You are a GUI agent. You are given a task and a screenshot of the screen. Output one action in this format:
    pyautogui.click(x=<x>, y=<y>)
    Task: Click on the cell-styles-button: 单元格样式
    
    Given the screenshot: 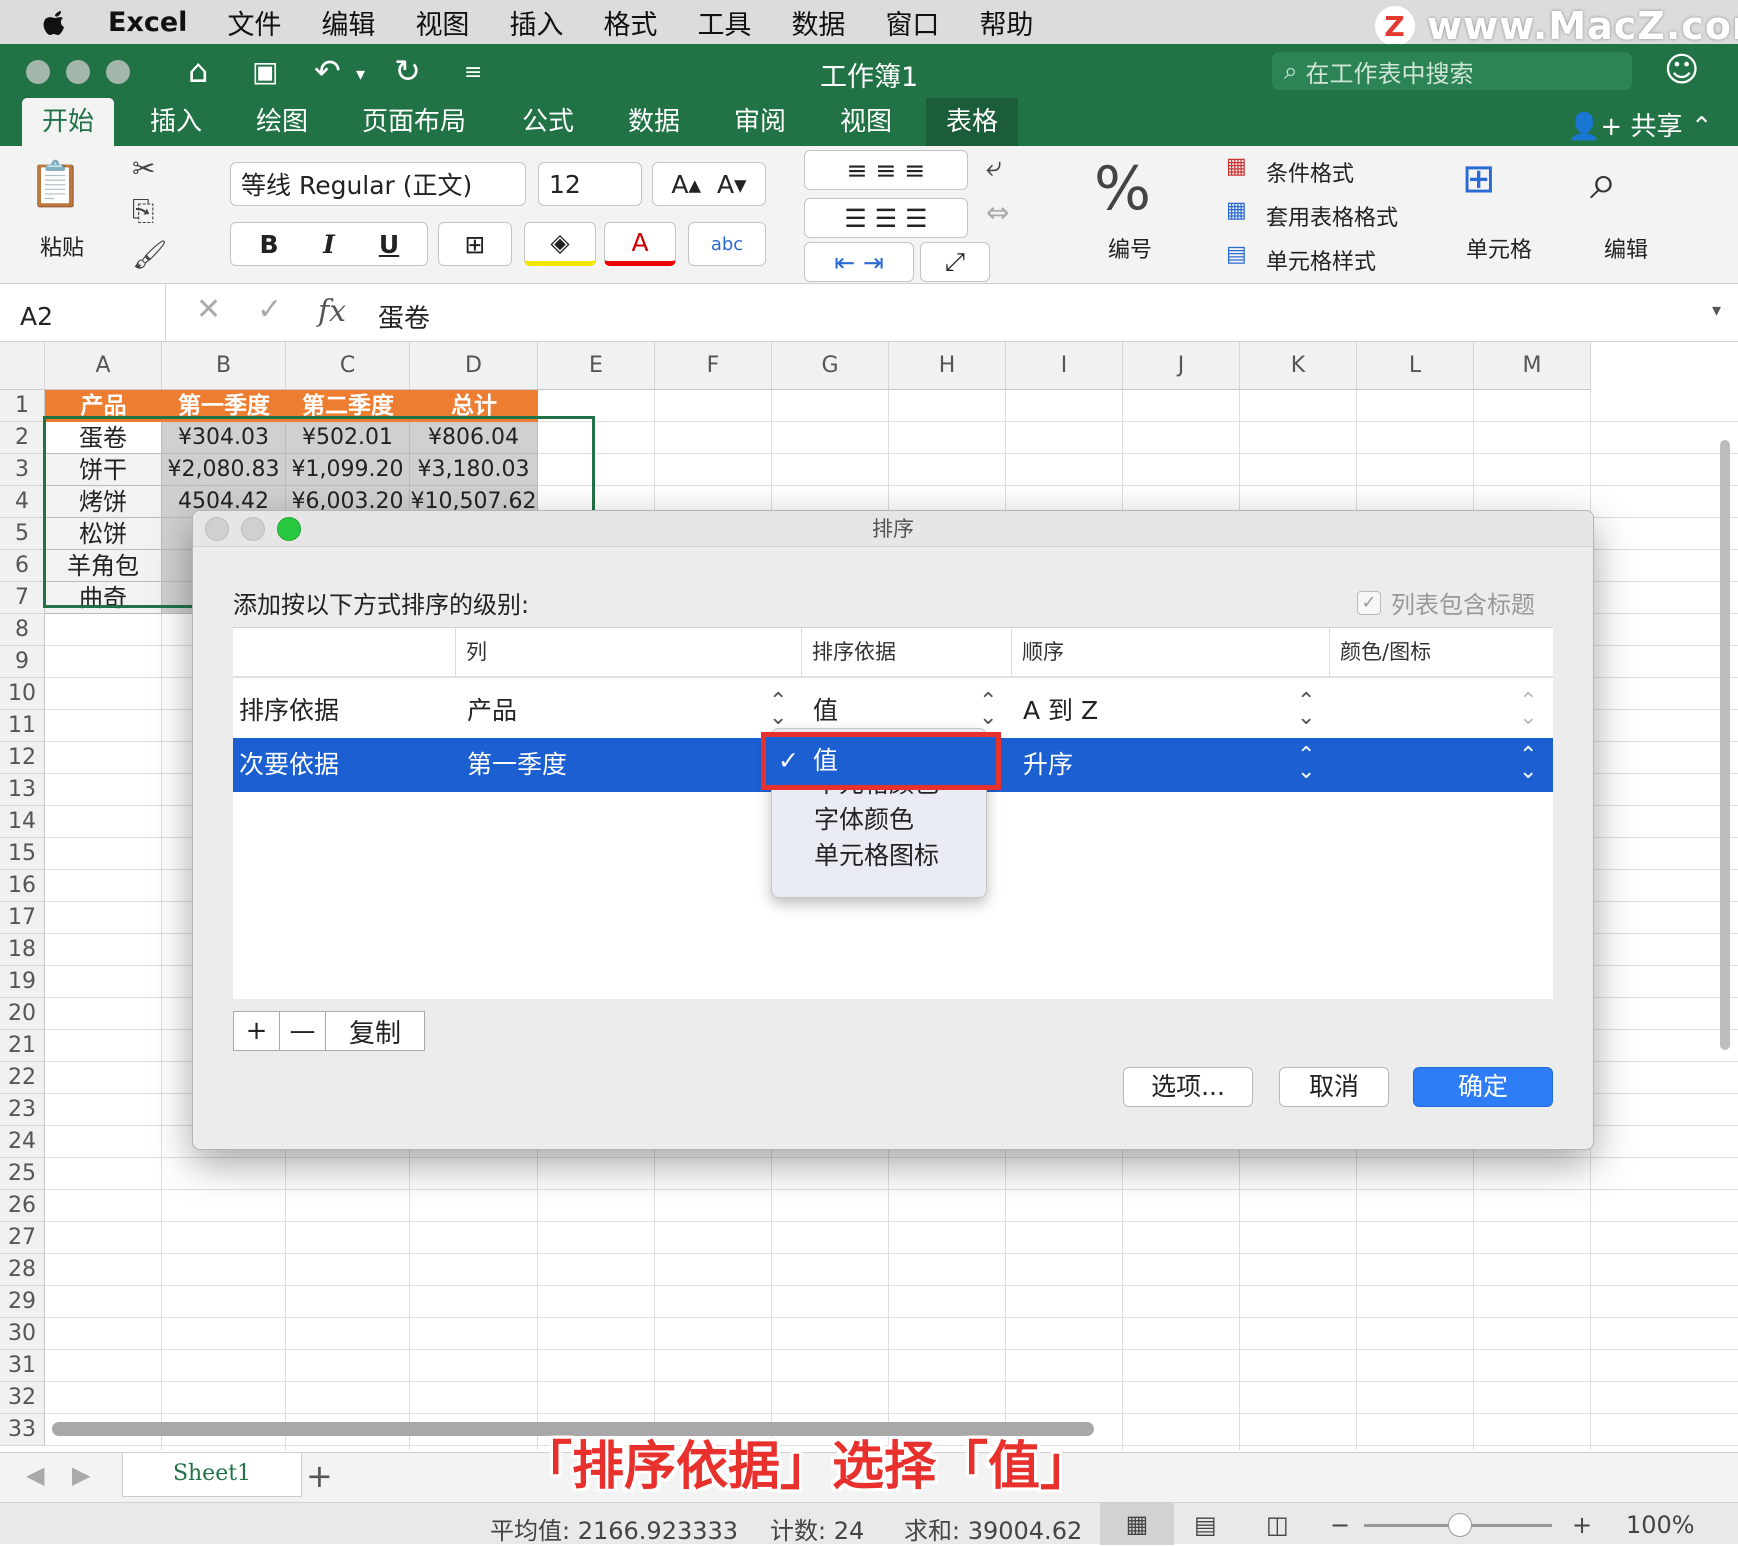 What is the action you would take?
    pyautogui.click(x=1321, y=260)
    